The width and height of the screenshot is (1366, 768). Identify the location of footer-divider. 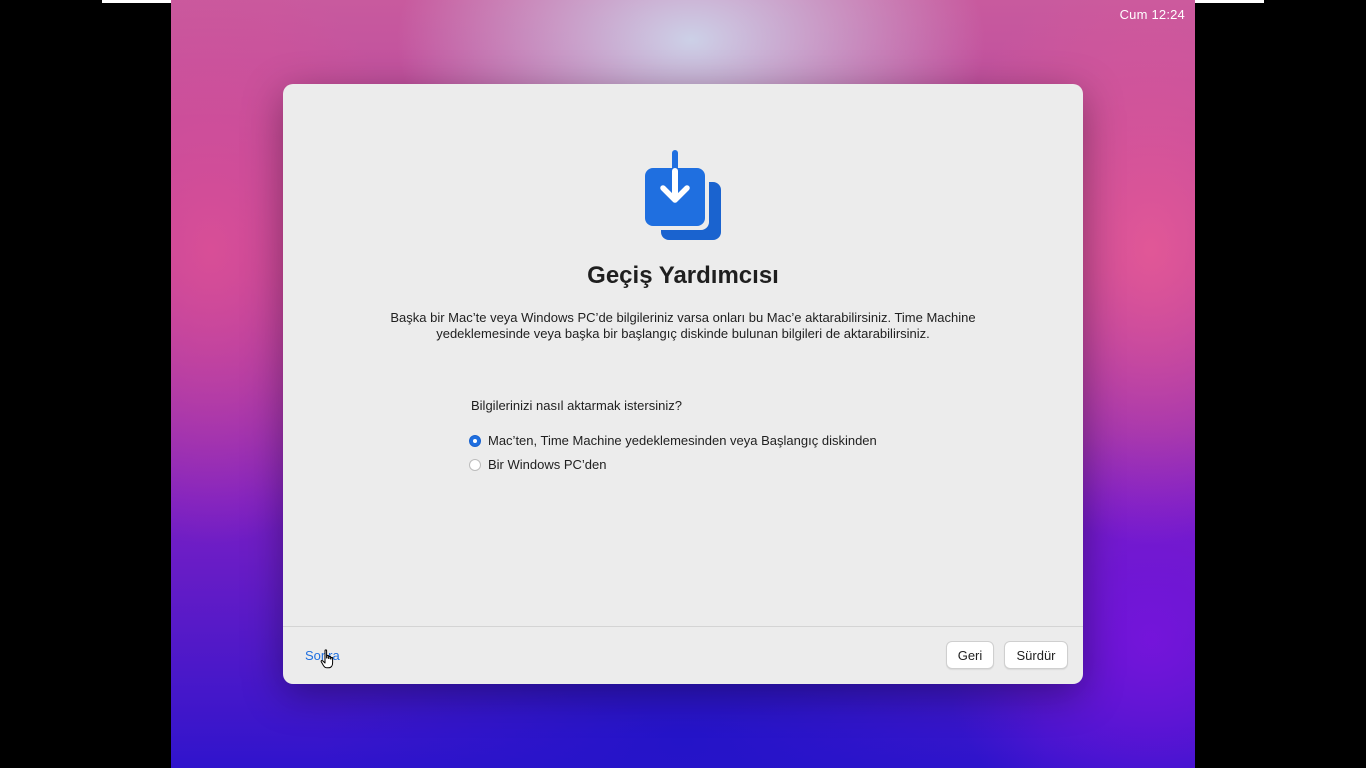
(683, 626).